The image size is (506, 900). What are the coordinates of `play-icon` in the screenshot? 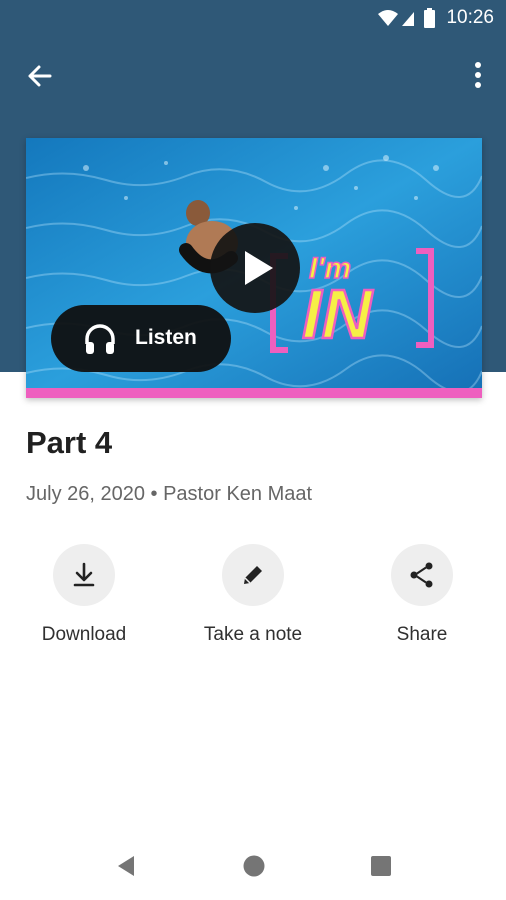 It's located at (259, 268).